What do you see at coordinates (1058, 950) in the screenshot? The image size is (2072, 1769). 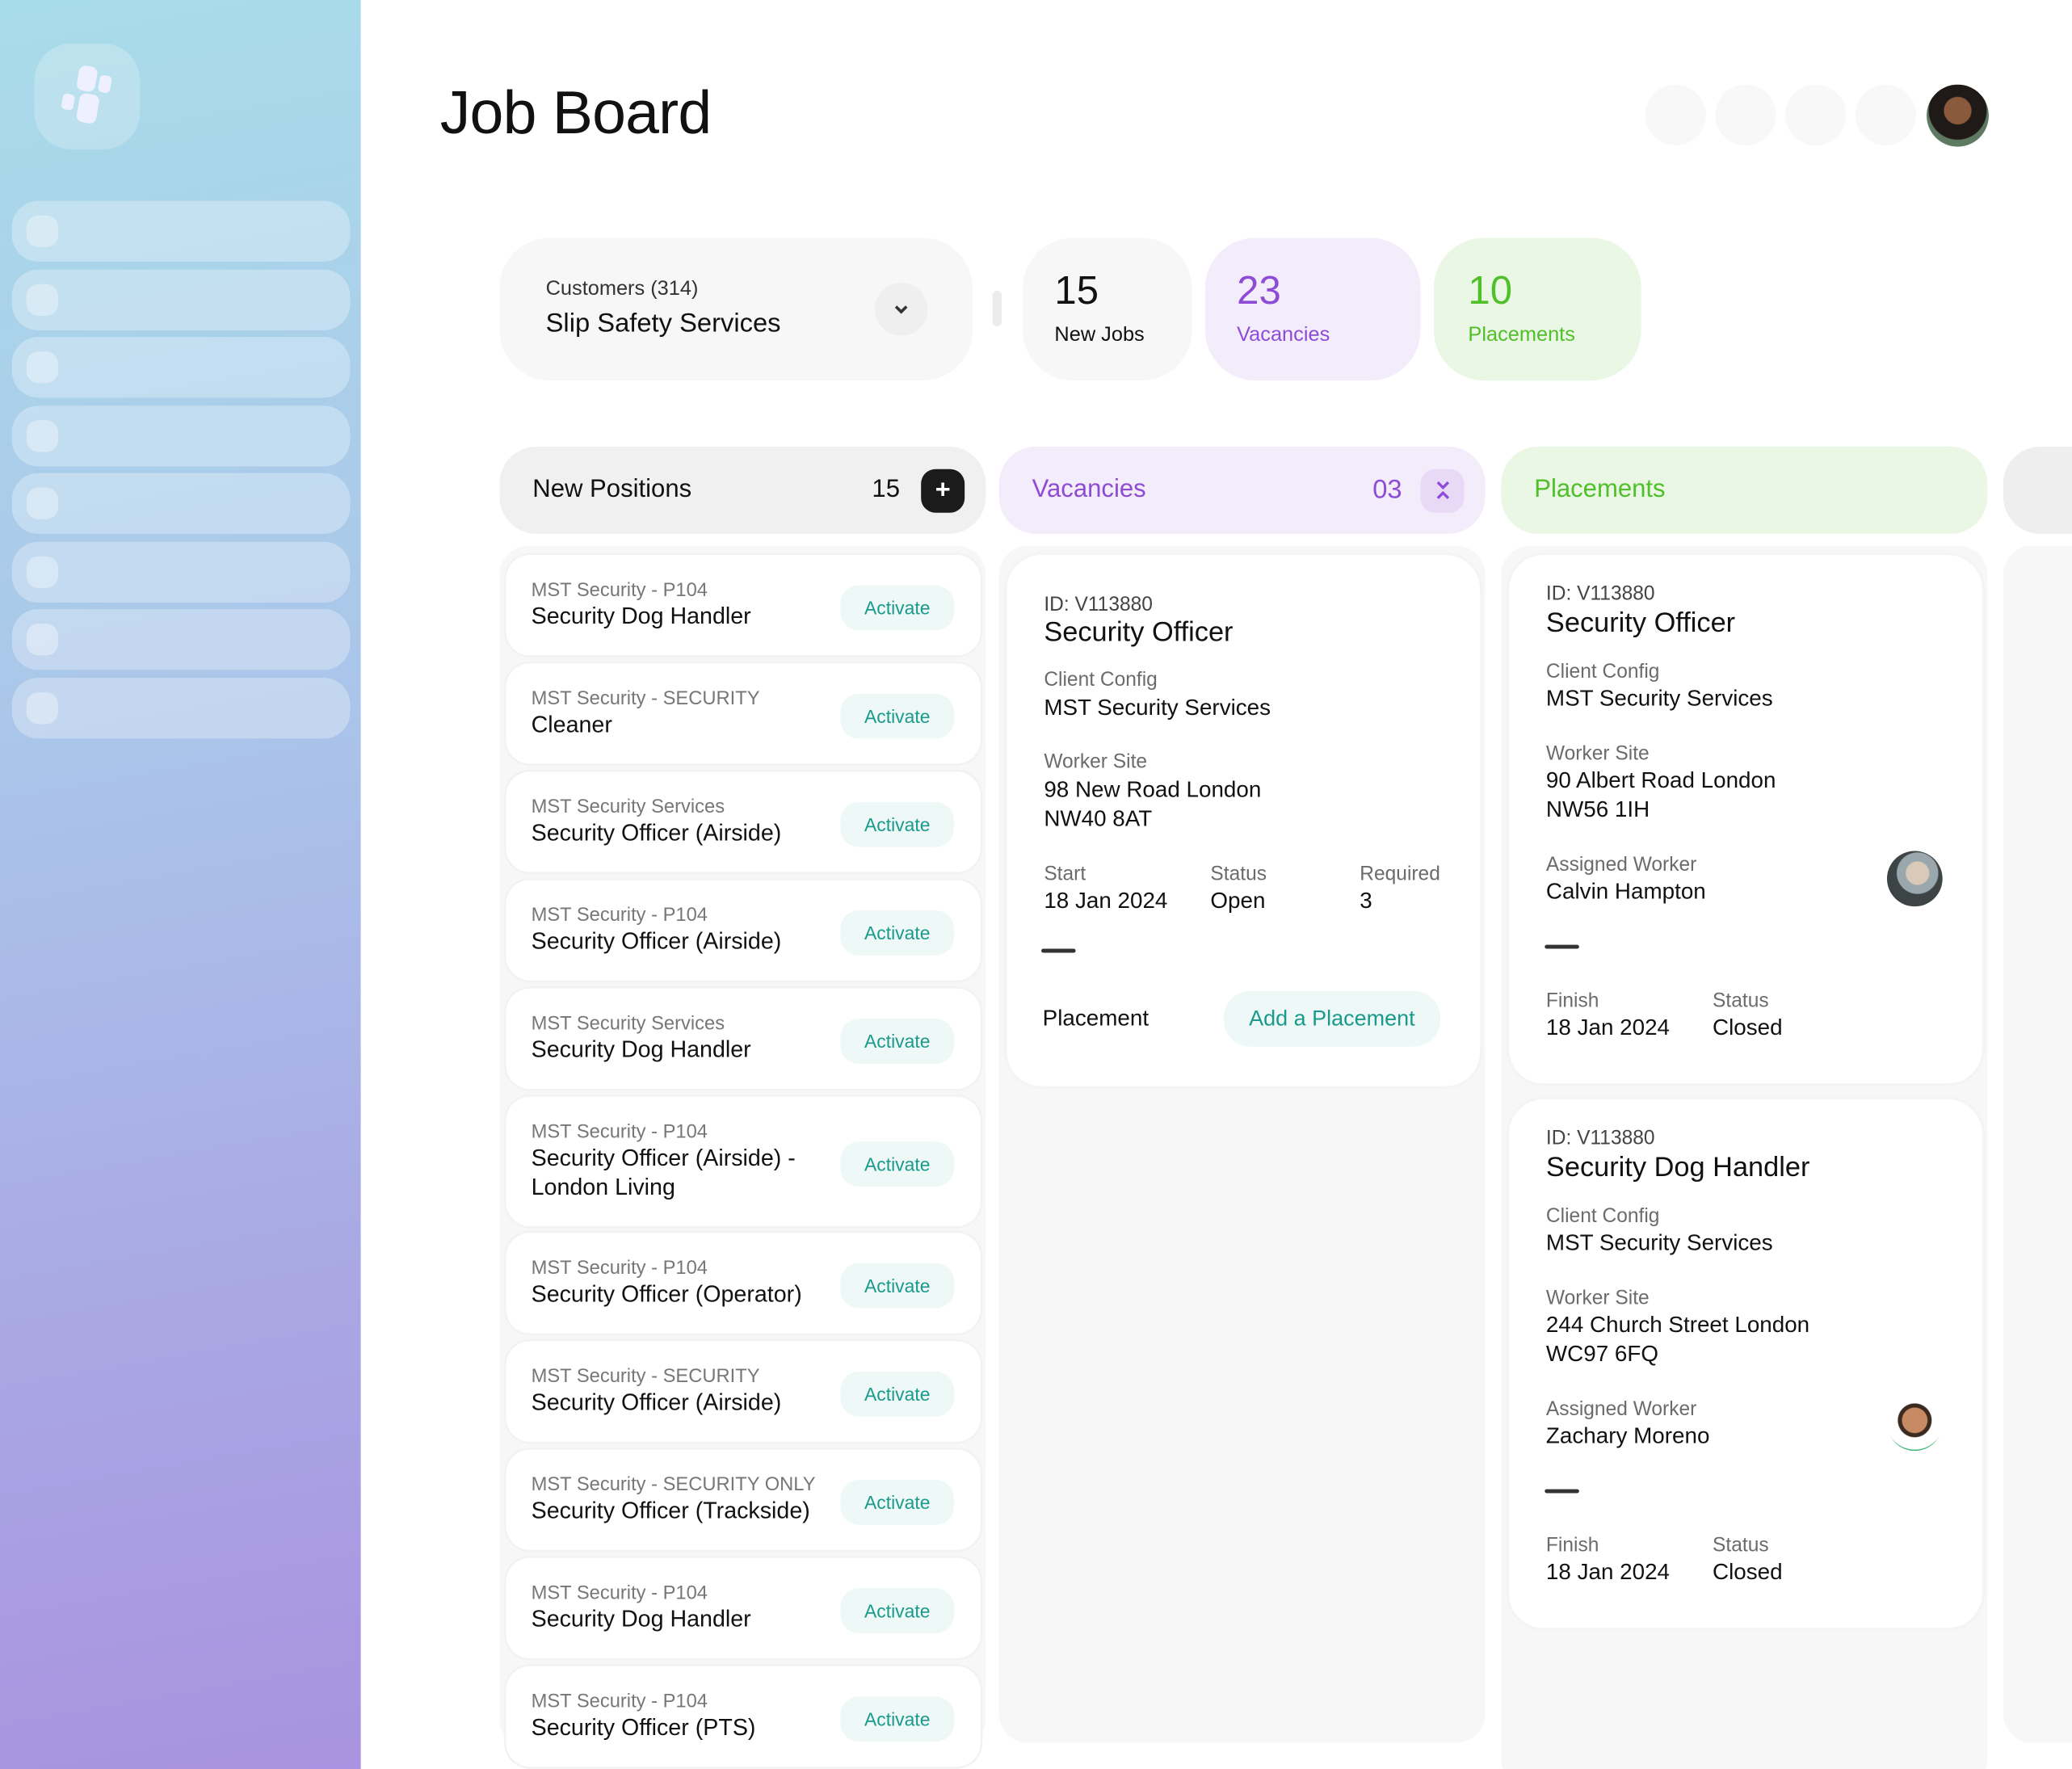 I see `divider` at bounding box center [1058, 950].